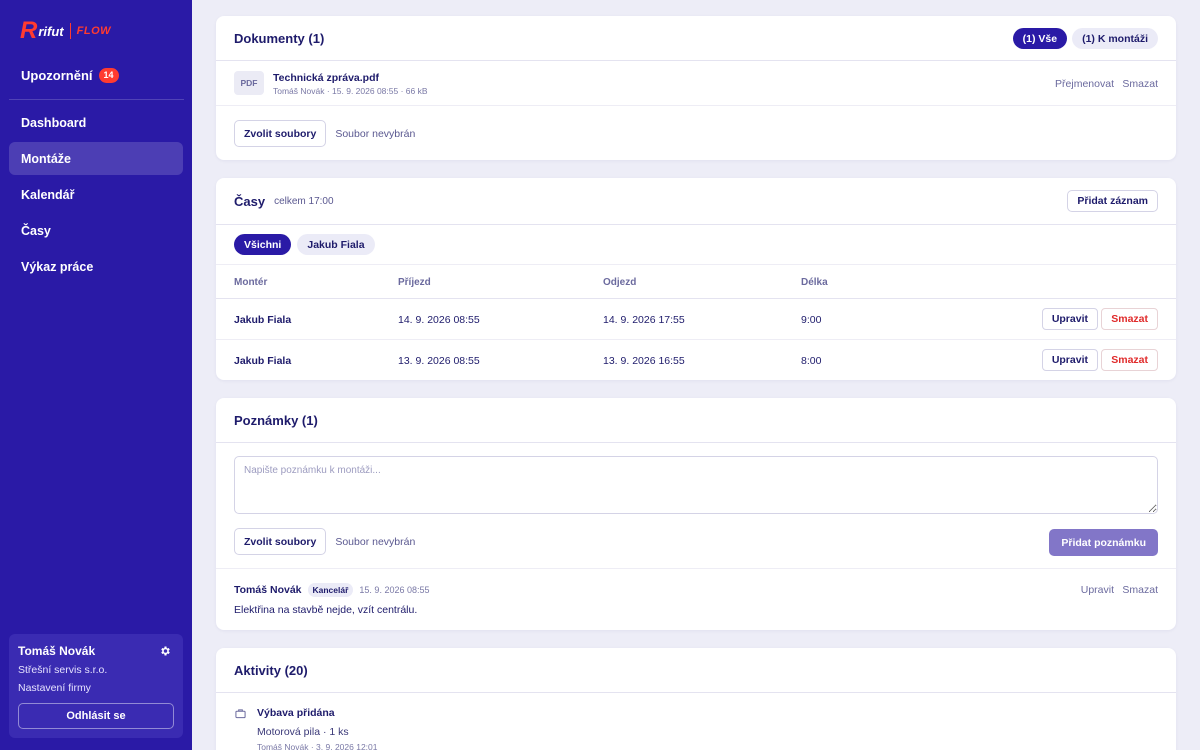 The width and height of the screenshot is (1200, 750). What do you see at coordinates (696, 420) in the screenshot?
I see `notes-header: Poznámky (1)` at bounding box center [696, 420].